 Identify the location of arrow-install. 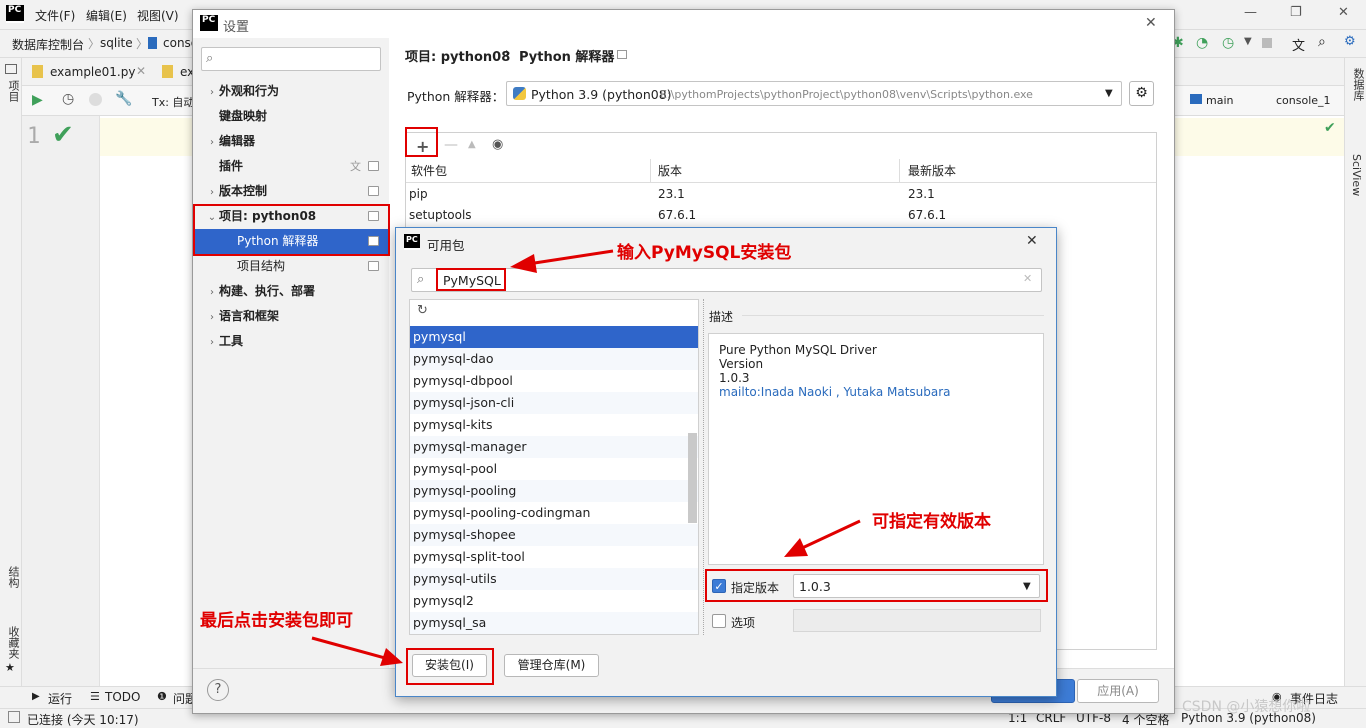
(348, 648).